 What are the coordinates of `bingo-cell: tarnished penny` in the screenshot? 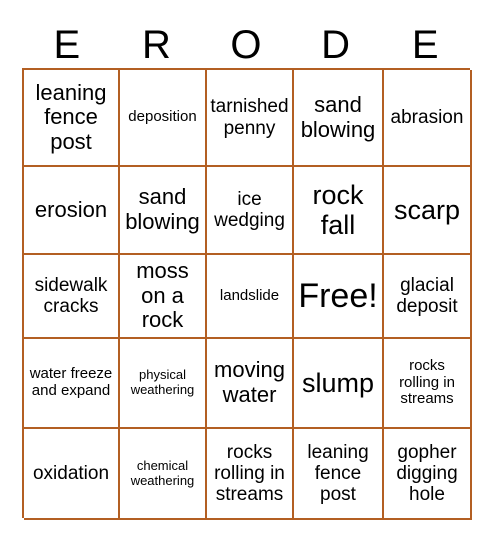 It's located at (250, 118).